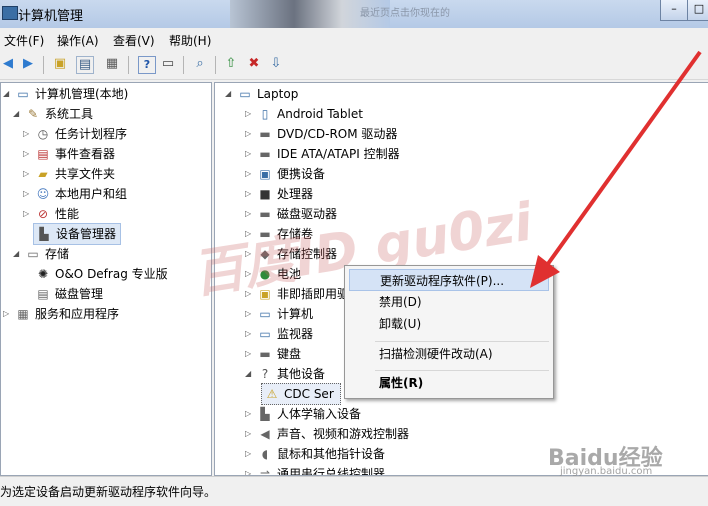 The image size is (708, 506). I want to click on annotation-arrow, so click(616, 169).